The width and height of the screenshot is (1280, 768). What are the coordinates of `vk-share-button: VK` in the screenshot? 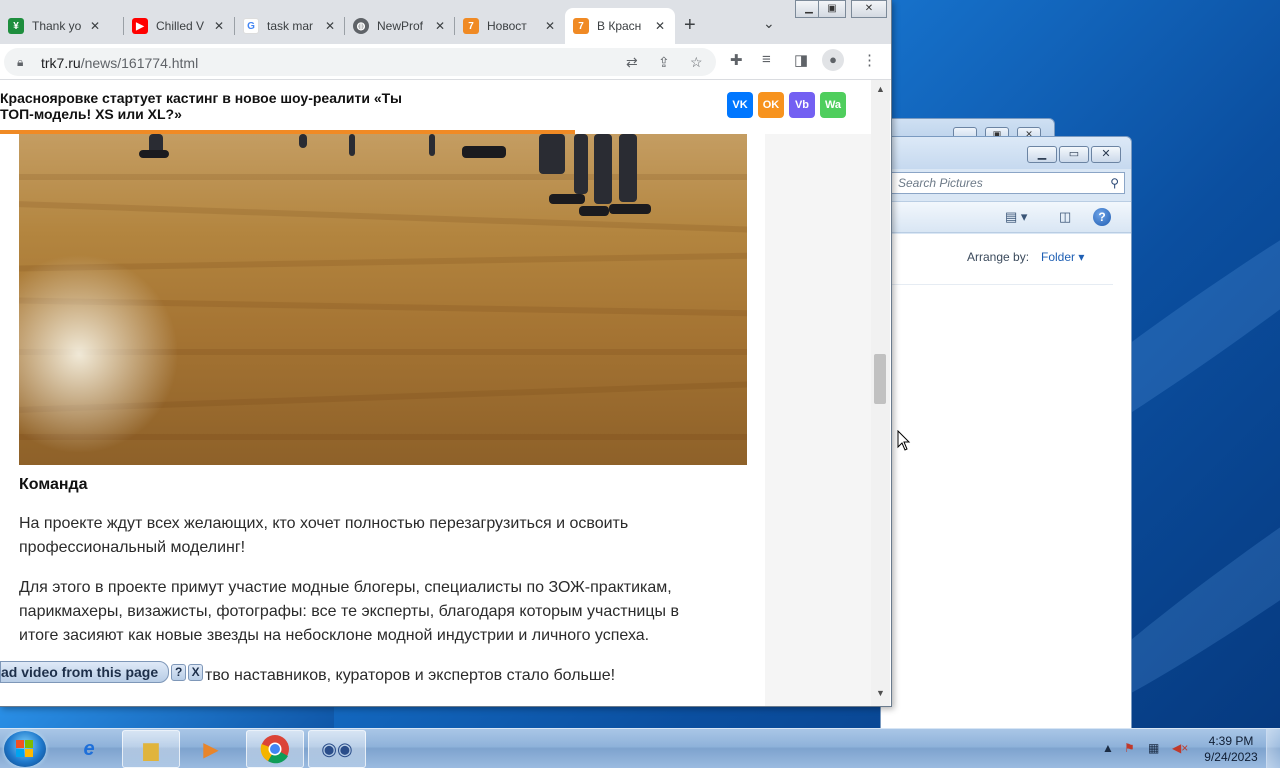 It's located at (740, 105).